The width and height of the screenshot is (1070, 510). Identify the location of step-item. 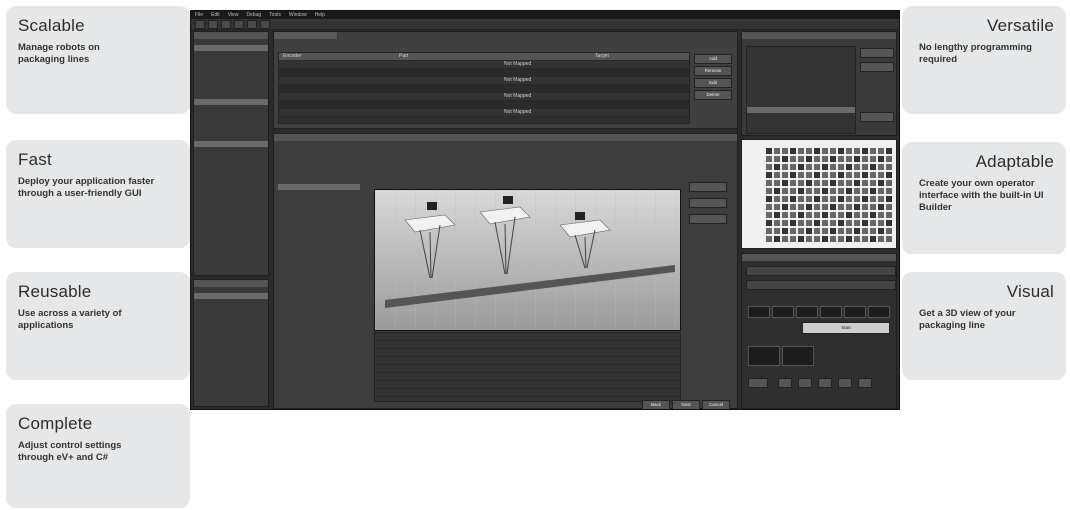
(319, 211).